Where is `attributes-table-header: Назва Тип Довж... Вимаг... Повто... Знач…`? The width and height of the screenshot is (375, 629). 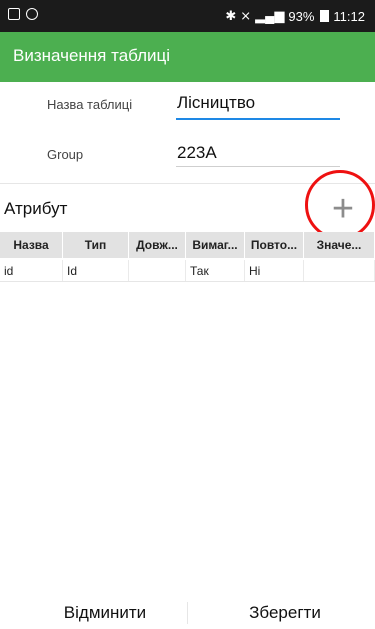 attributes-table-header: Назва Тип Довж... Вимаг... Повто... Знач… is located at coordinates (187, 245).